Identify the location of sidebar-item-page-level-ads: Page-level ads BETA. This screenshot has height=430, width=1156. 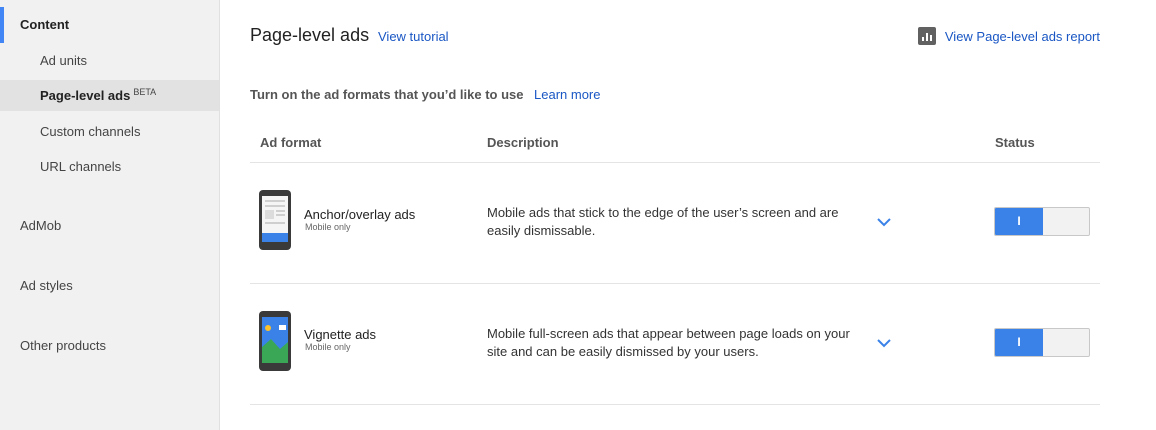
(109, 95).